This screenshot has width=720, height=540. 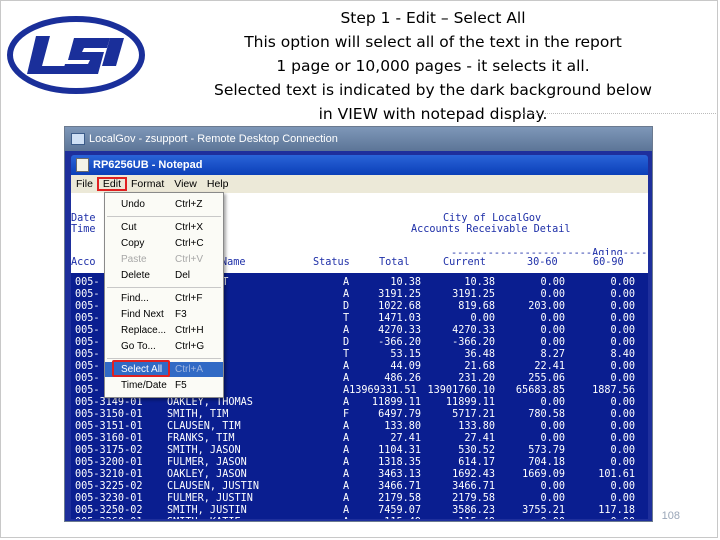 I want to click on menu-file: File, so click(x=84, y=184).